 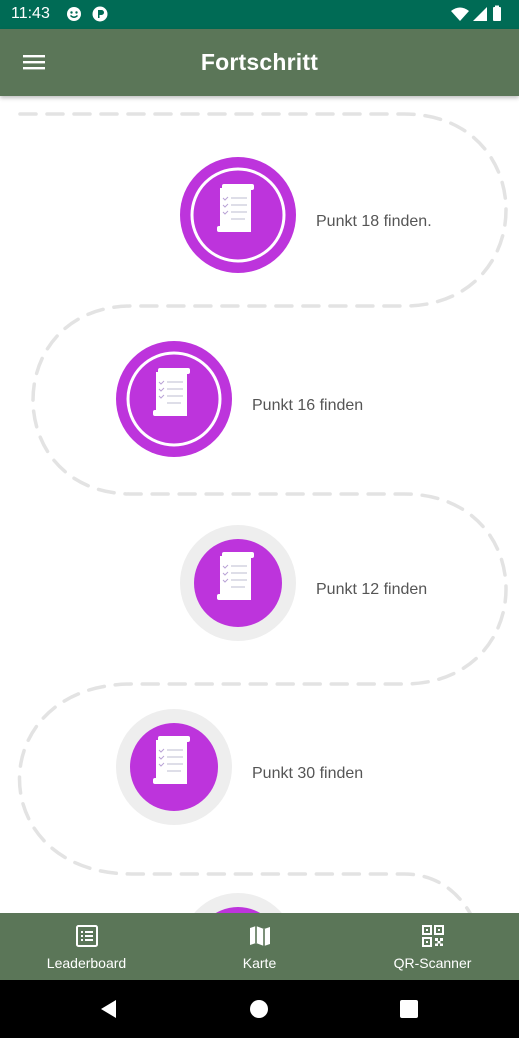 What do you see at coordinates (74, 14) in the screenshot?
I see `smiley-notification-icon` at bounding box center [74, 14].